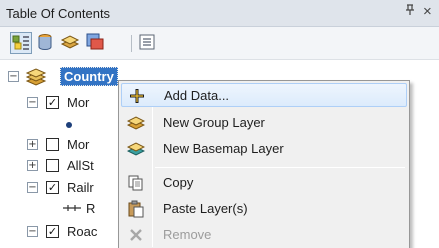 This screenshot has height=248, width=439. I want to click on tree-item-label: Railr, so click(80, 187).